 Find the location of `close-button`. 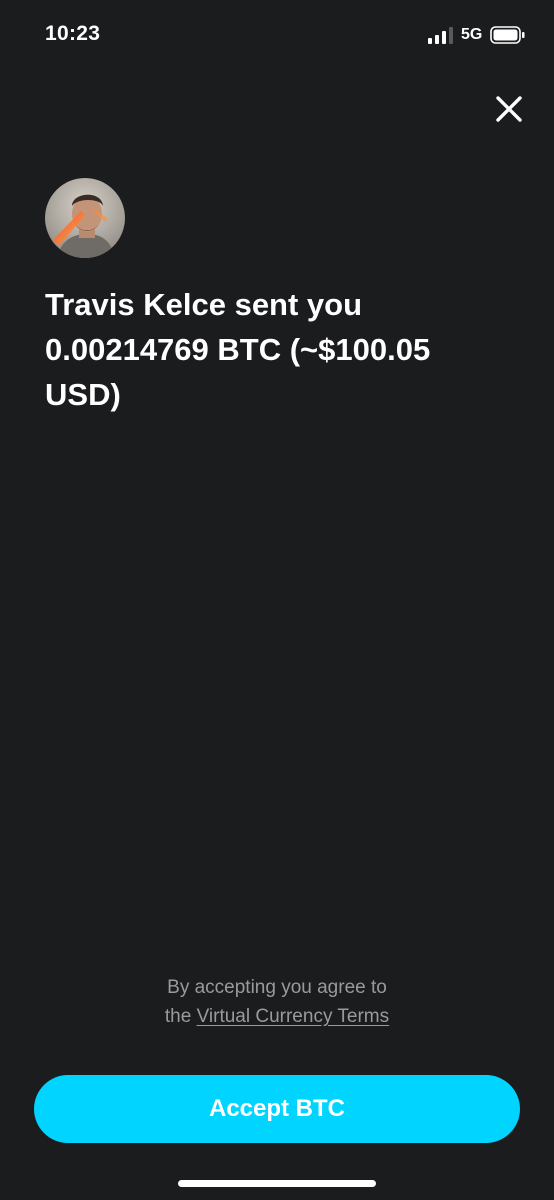

close-button is located at coordinates (509, 109).